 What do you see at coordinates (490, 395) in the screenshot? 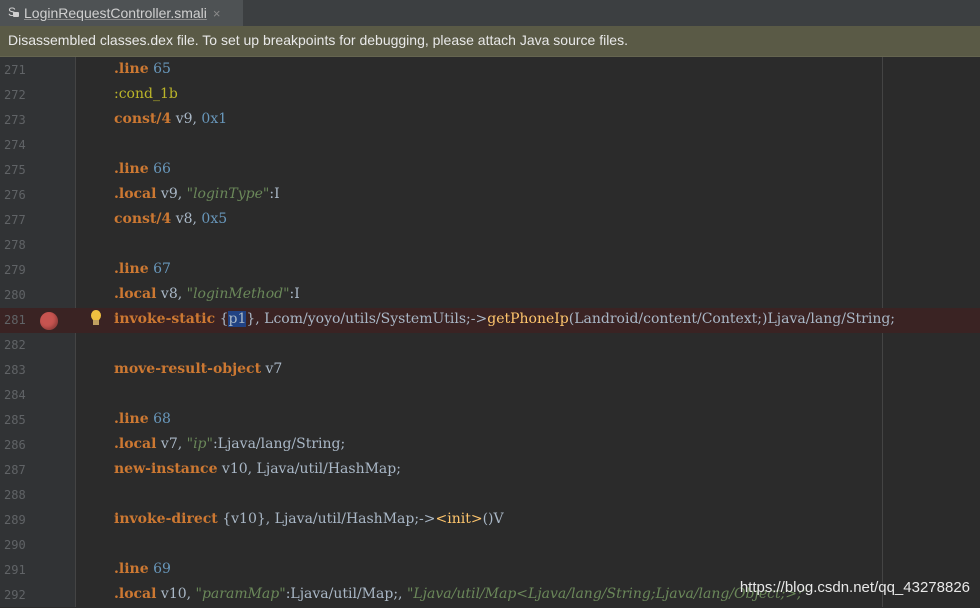
I see `code-line: 284` at bounding box center [490, 395].